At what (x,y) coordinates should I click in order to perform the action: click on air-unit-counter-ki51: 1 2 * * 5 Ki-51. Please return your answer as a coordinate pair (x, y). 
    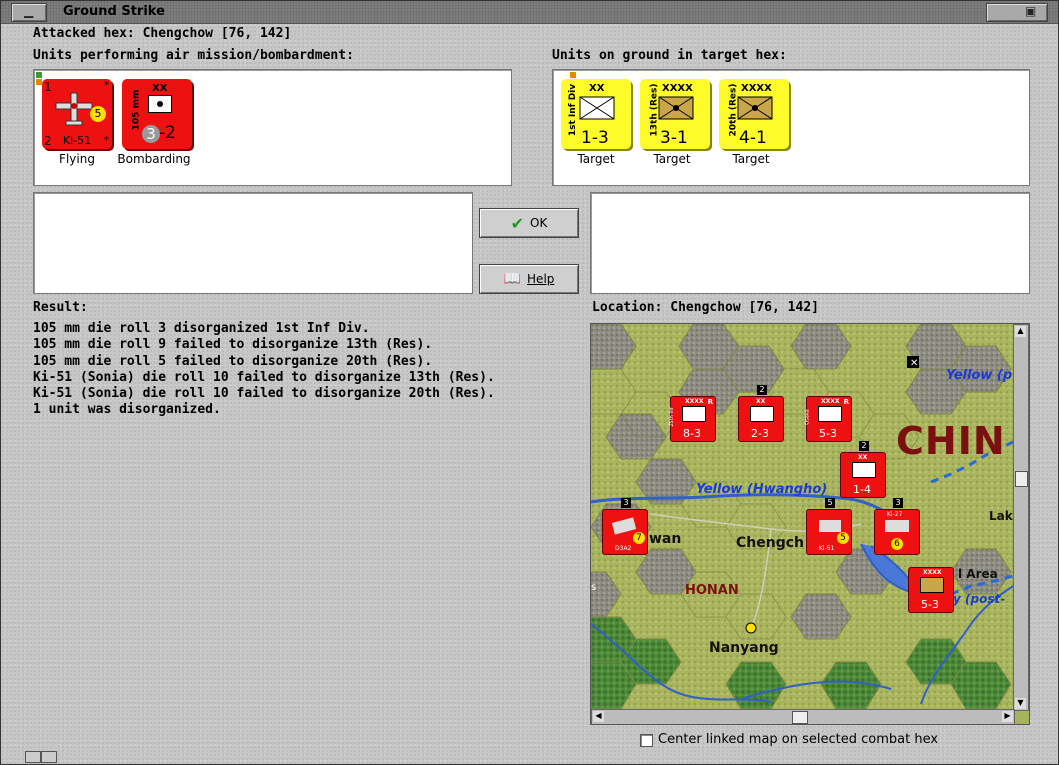
    Looking at the image, I should click on (77, 114).